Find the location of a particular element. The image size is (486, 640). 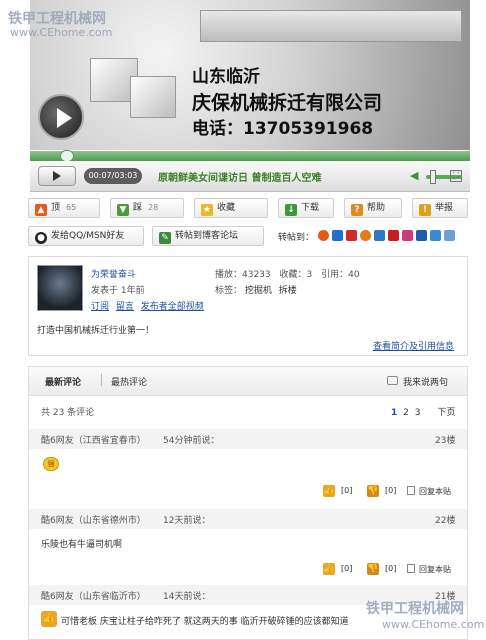

video-scene-box is located at coordinates (153, 97).